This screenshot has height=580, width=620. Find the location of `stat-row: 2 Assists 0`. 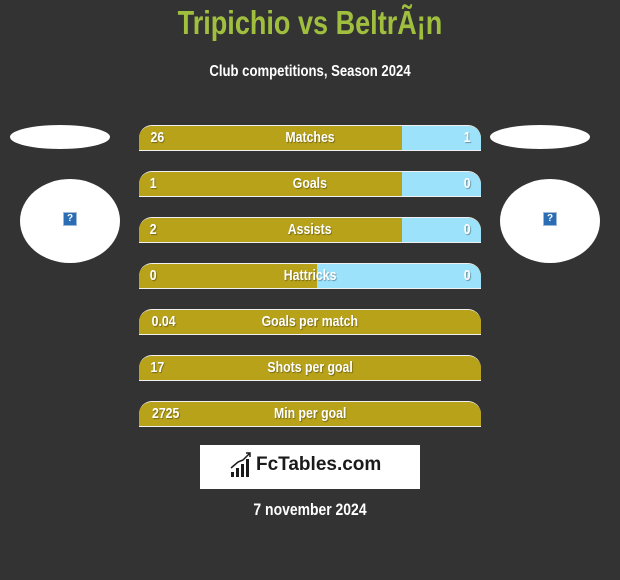

stat-row: 2 Assists 0 is located at coordinates (310, 230).